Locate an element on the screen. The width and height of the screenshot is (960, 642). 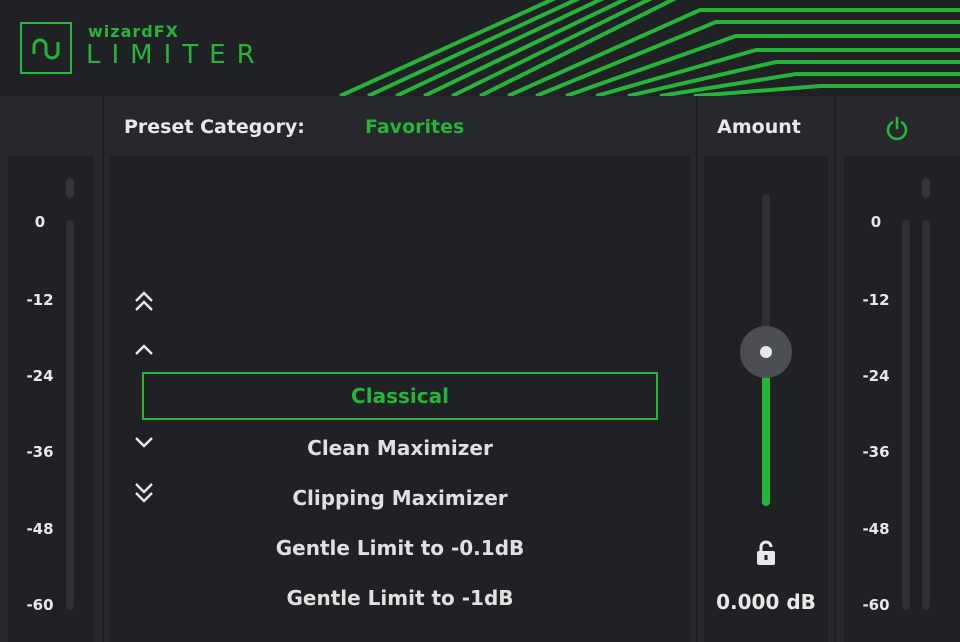
preset-item: Clean Maximizer is located at coordinates (400, 448).